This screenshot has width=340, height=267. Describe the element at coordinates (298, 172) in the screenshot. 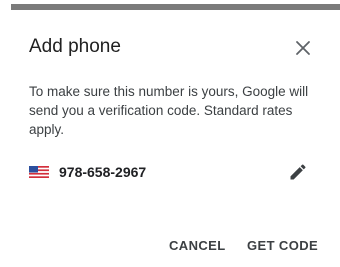

I see `pencil-icon` at that location.